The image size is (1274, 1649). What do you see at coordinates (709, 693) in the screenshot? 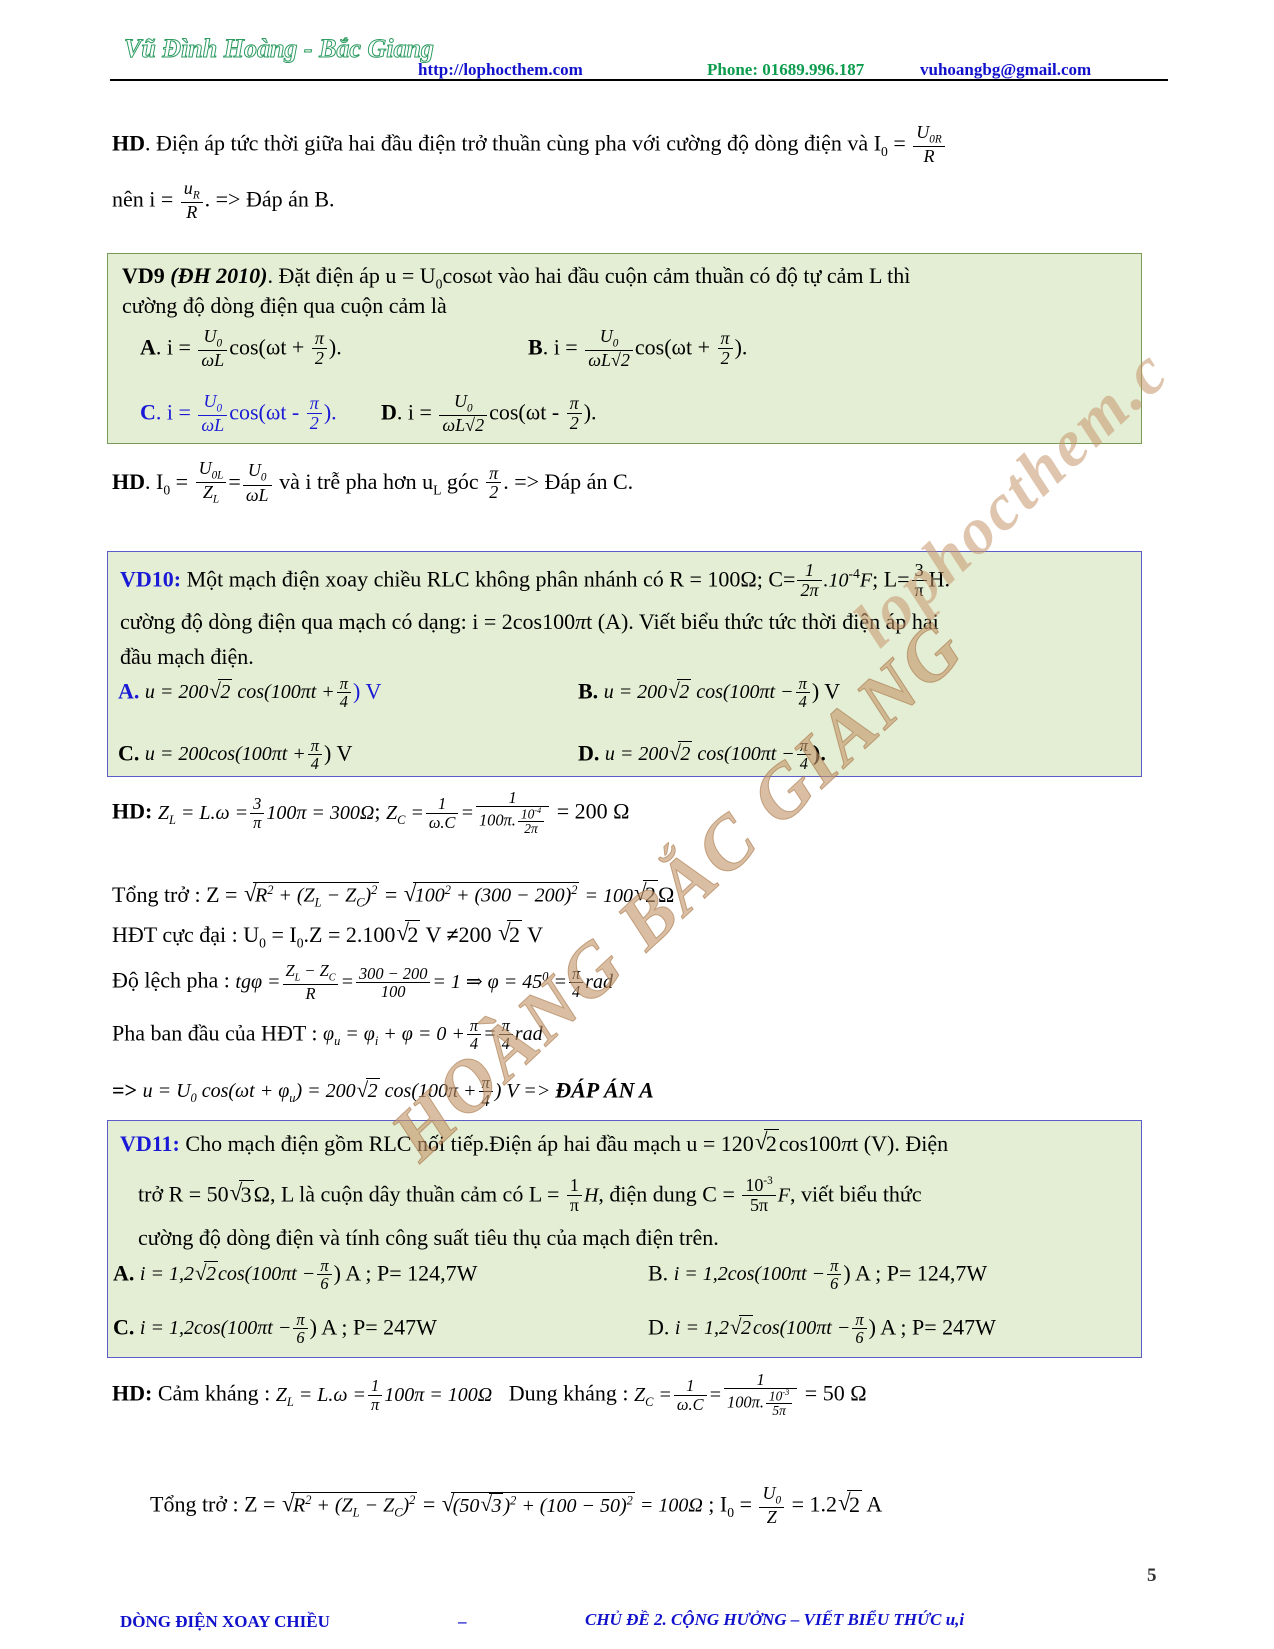
I see `vd10-option-b: B. u = 200 2 cos(100πt −π4) V` at bounding box center [709, 693].